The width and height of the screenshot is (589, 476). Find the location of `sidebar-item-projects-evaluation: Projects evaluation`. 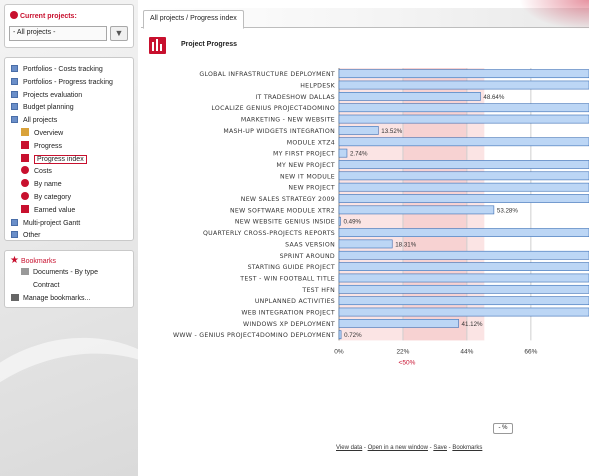

sidebar-item-projects-evaluation: Projects evaluation is located at coordinates (46, 95).